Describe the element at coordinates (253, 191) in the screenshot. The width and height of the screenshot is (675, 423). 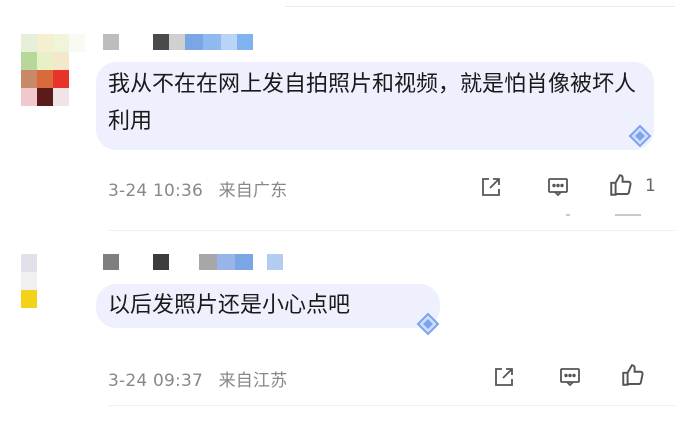
I see `comment-location: 来自广东` at that location.